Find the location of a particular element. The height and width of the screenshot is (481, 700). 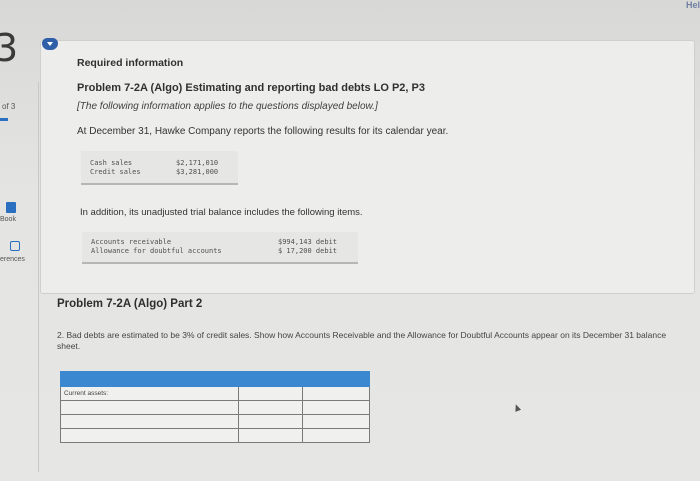

sales-label: Credit sales is located at coordinates (115, 172).